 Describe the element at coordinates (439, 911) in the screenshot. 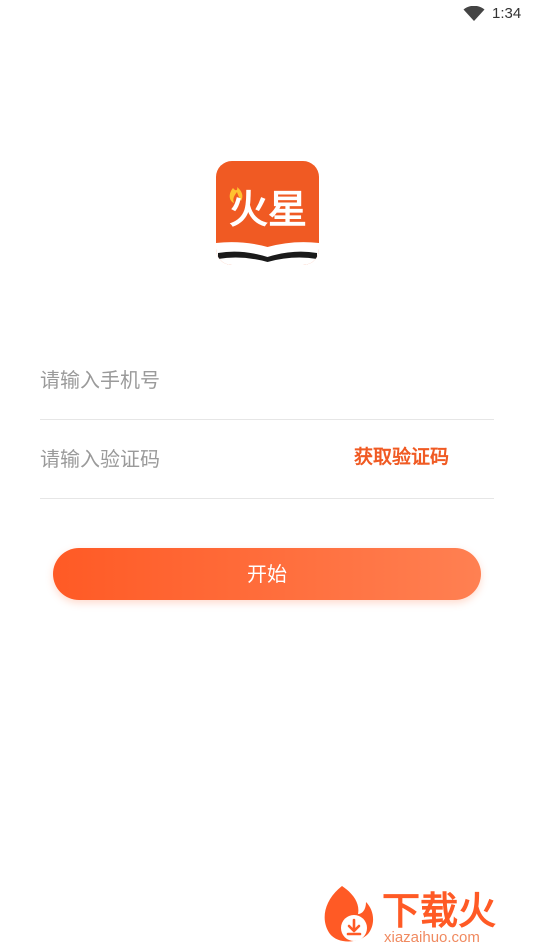

I see `footer-brand-name: 下载火` at that location.